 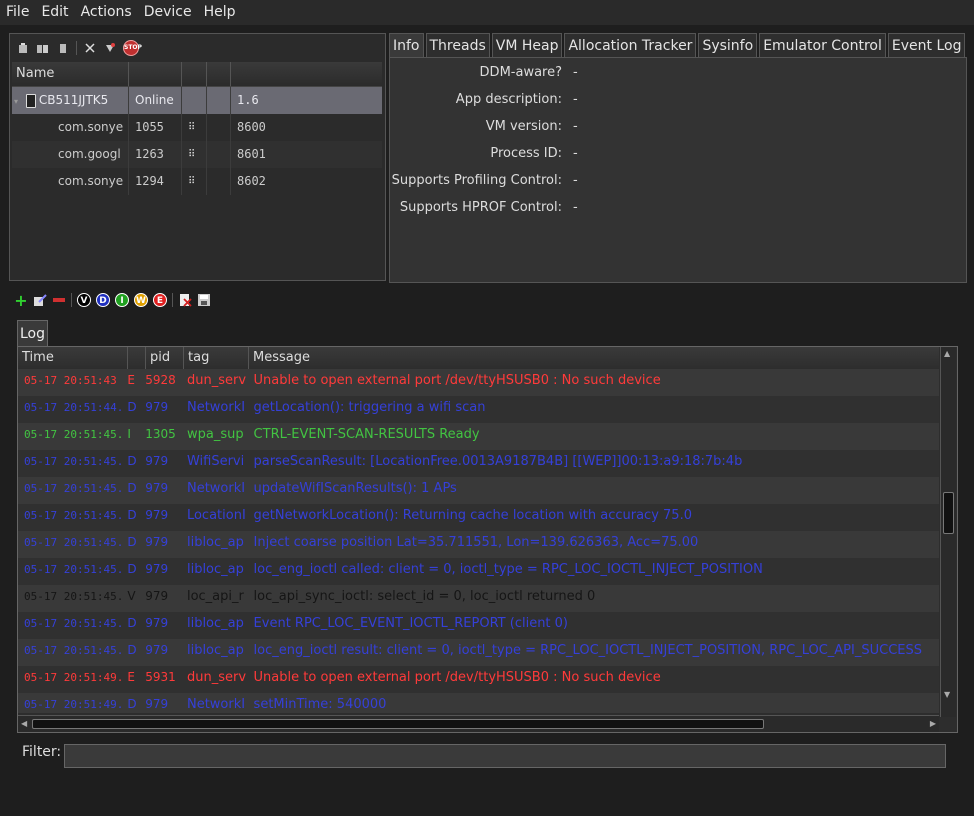 I want to click on log-pid: 1305, so click(x=160, y=434).